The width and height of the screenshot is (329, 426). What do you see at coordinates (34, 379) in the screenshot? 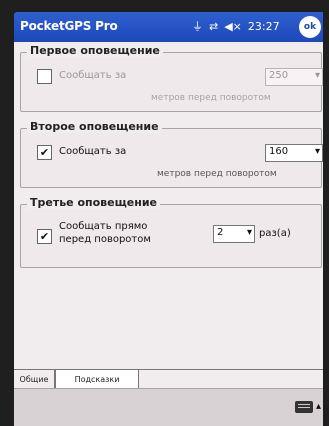
I see `tab-general: Общие` at bounding box center [34, 379].